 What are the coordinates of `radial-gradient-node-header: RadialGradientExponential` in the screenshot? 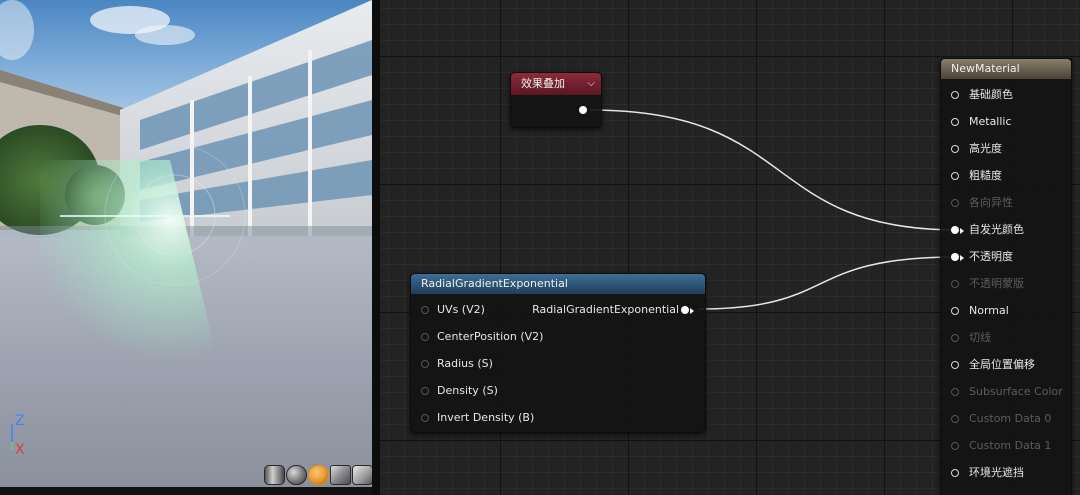 It's located at (558, 284).